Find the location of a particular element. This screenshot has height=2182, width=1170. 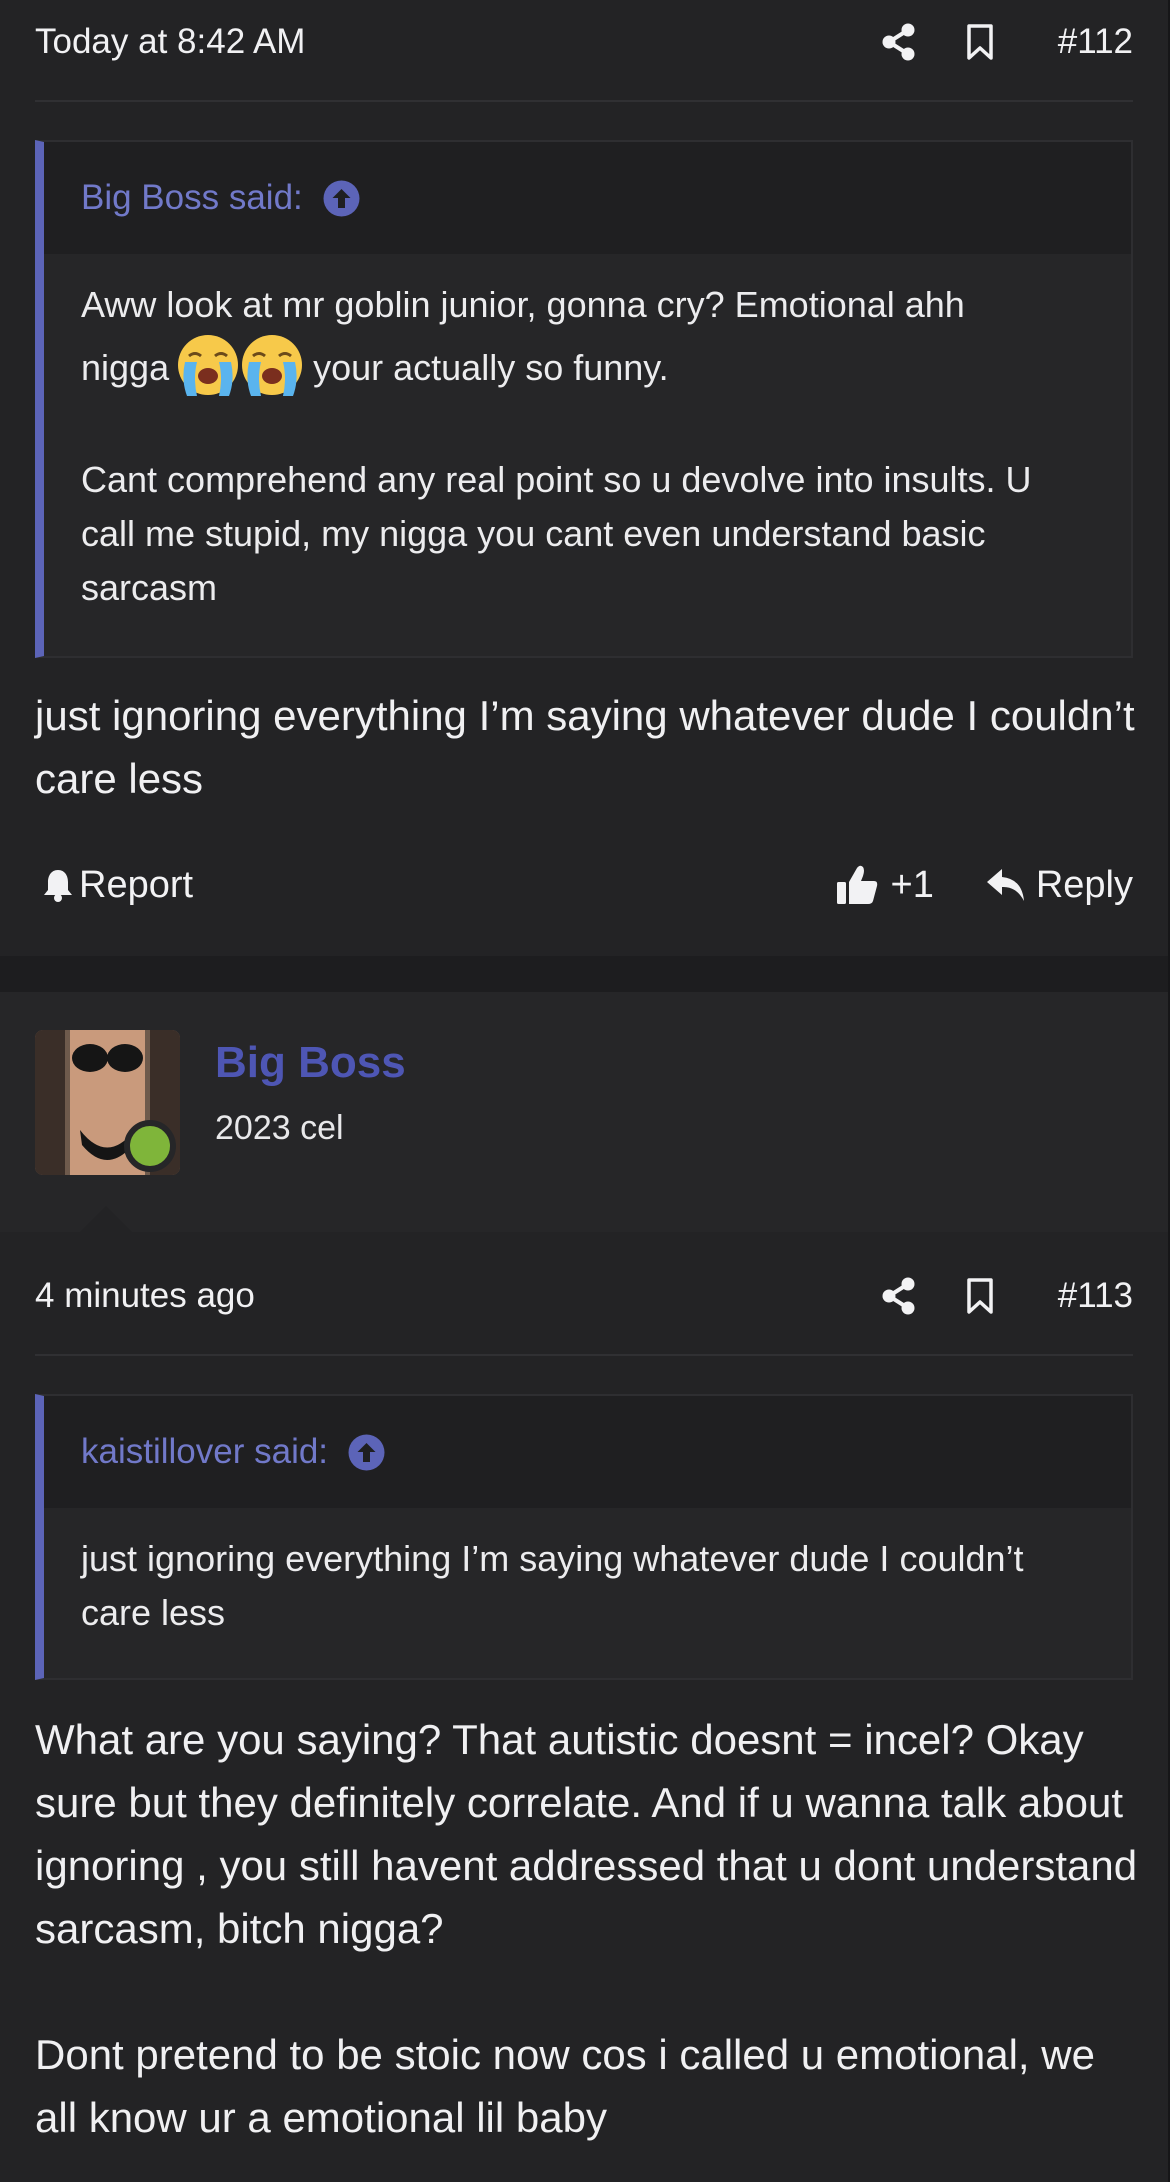

bell-icon is located at coordinates (58, 886).